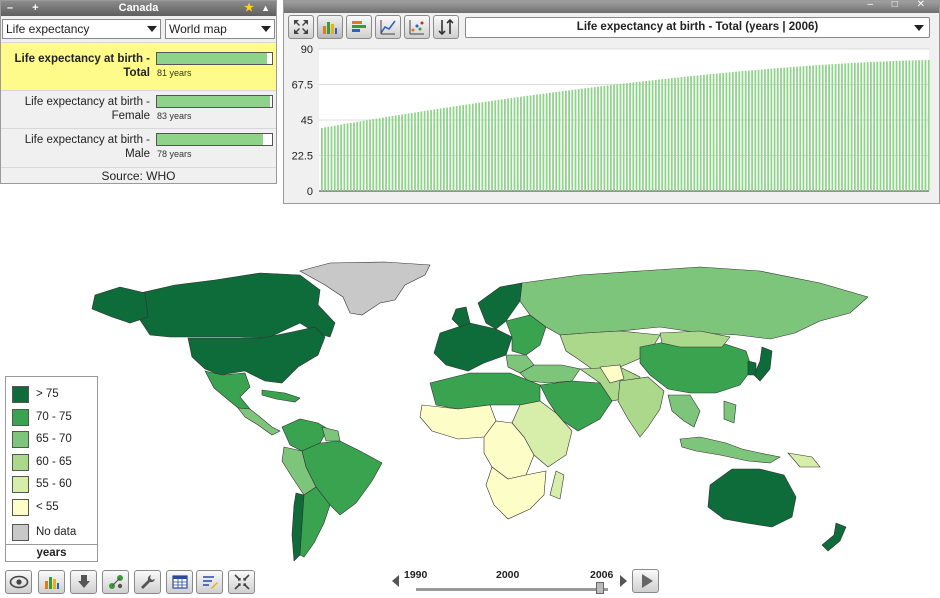  What do you see at coordinates (138, 147) in the screenshot?
I see `indicator-row-male: Life expectancy at birth - Male 78 years` at bounding box center [138, 147].